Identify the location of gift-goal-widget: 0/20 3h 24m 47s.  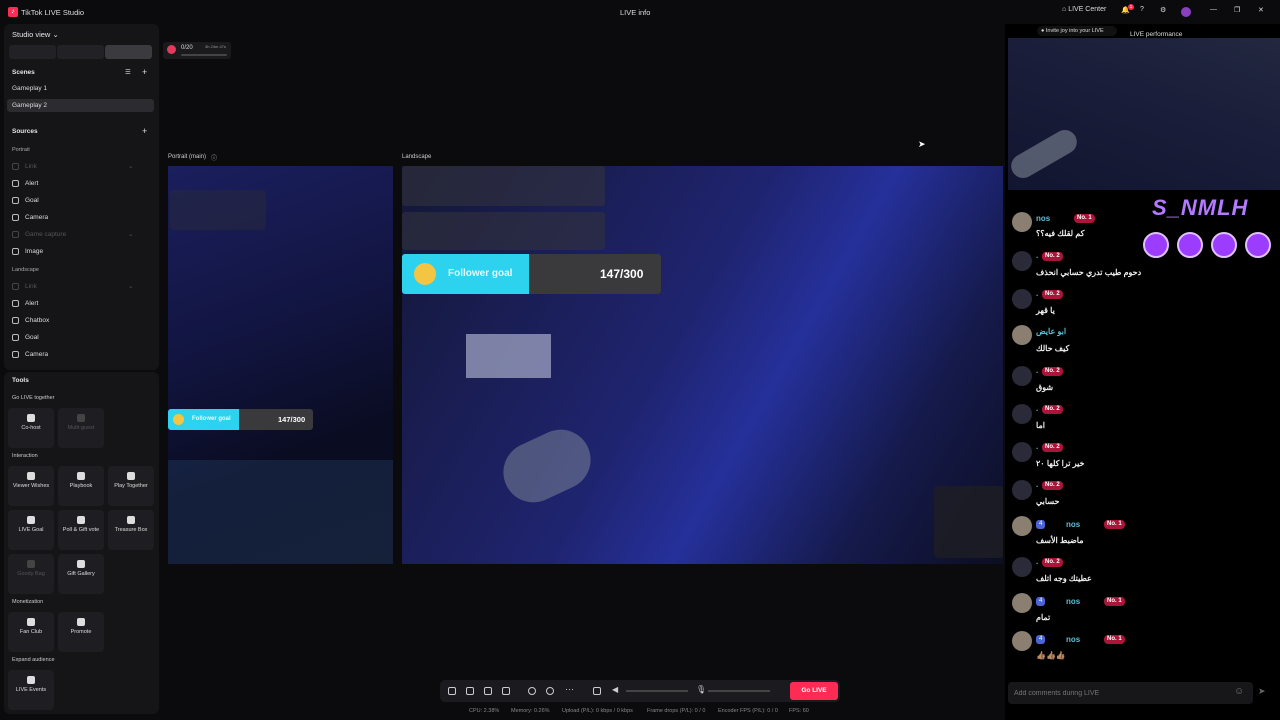
(197, 50).